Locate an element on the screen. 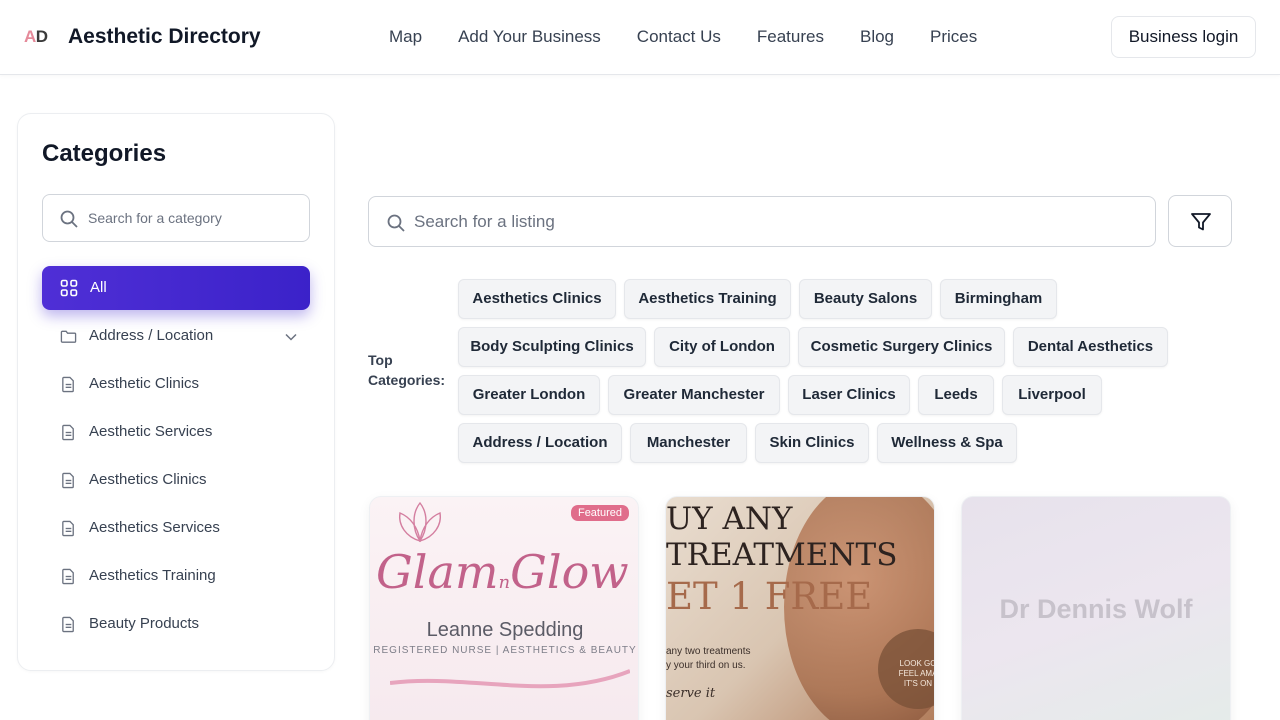  glow-word: Glow is located at coordinates (569, 572).